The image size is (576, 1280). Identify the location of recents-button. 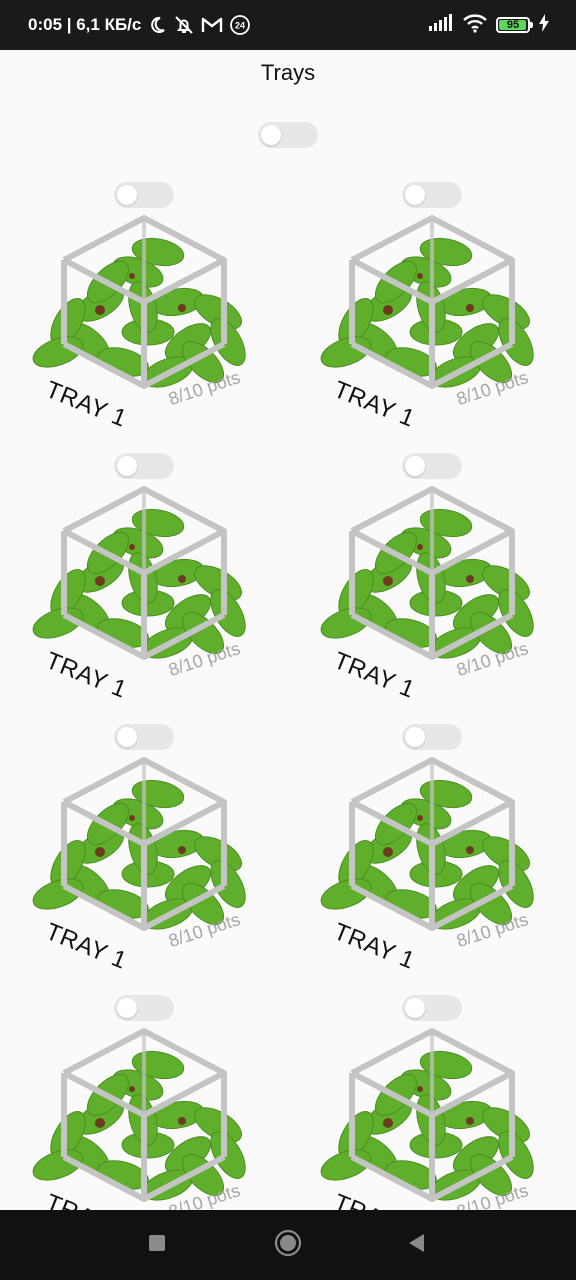
(157, 1245).